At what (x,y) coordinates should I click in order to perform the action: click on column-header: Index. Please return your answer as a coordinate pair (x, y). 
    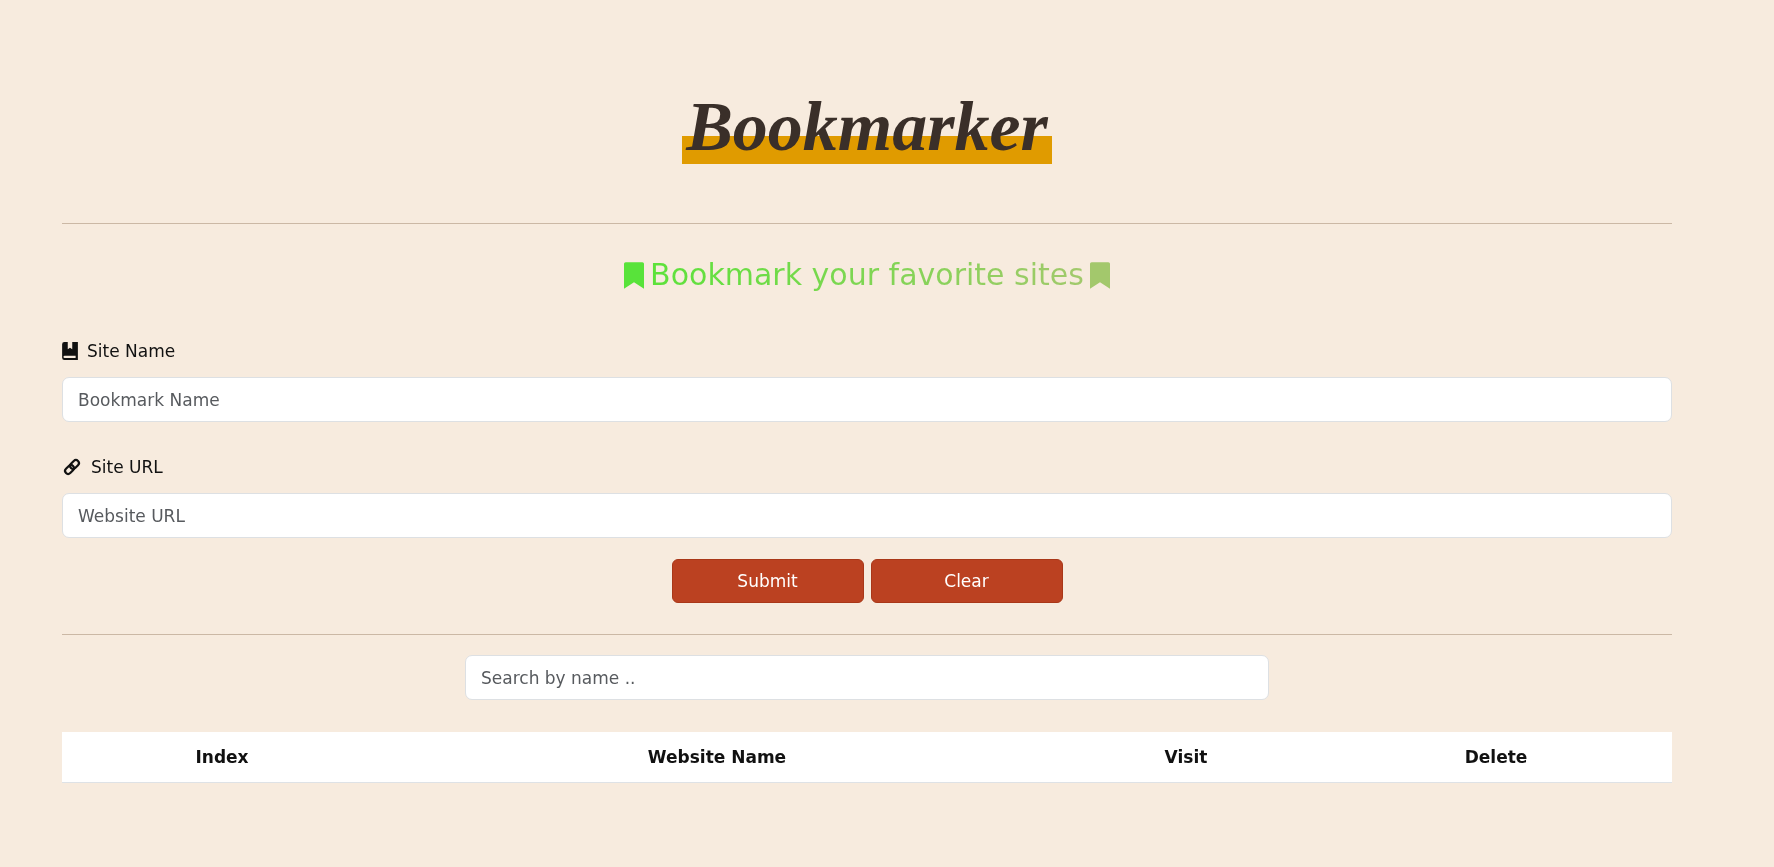
    Looking at the image, I should click on (222, 757).